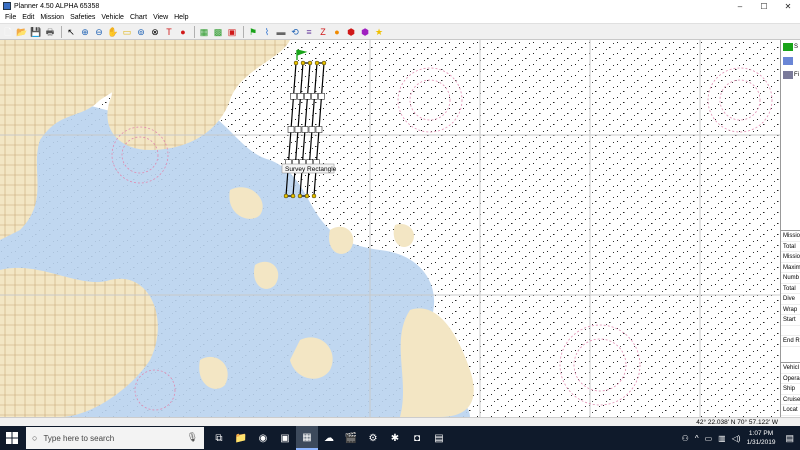 The width and height of the screenshot is (800, 450). What do you see at coordinates (71, 32) in the screenshot?
I see `select-arrow-icon: ↖` at bounding box center [71, 32].